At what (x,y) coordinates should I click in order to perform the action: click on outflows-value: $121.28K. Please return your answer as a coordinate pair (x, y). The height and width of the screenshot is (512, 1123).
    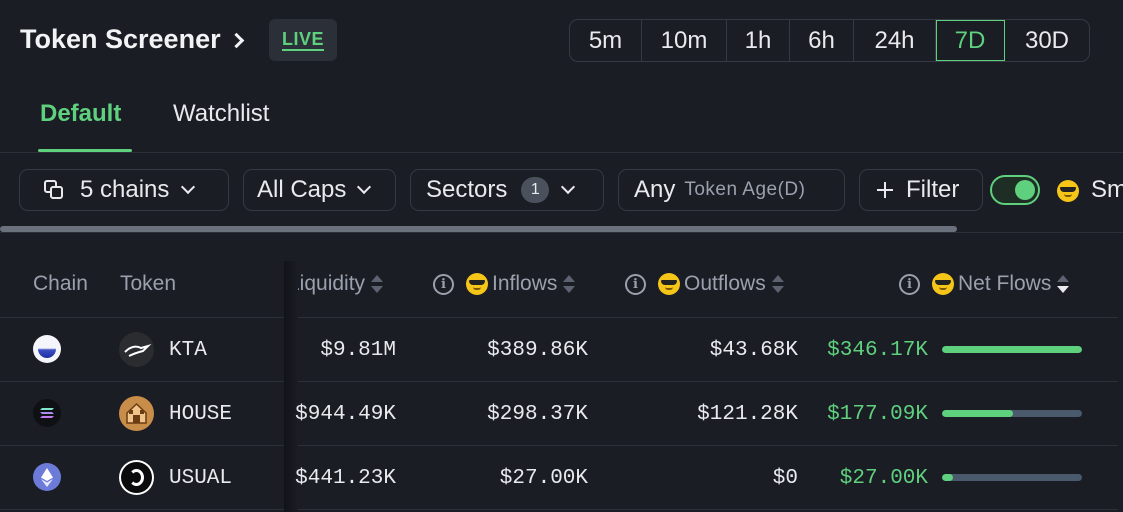
    Looking at the image, I should click on (747, 414).